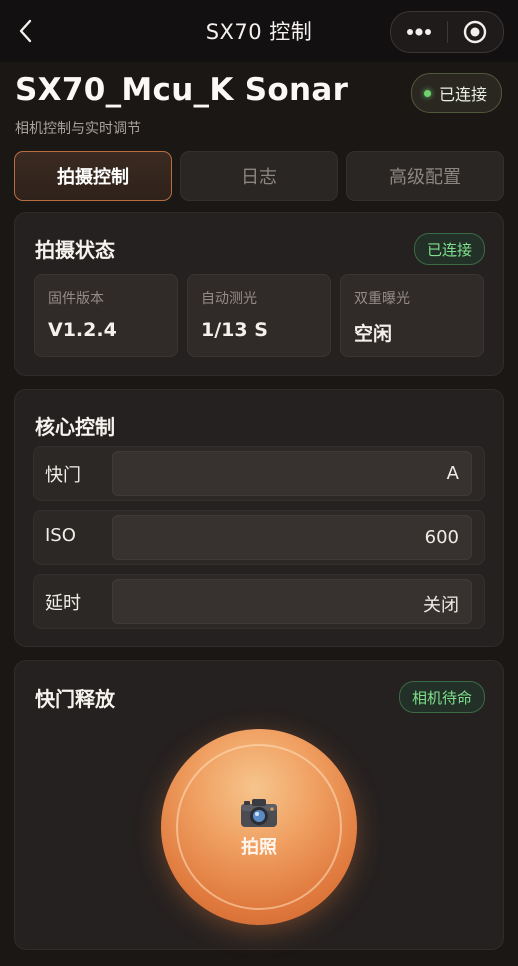 Image resolution: width=518 pixels, height=966 pixels. Describe the element at coordinates (292, 537) in the screenshot. I see `iso-select: 600` at that location.